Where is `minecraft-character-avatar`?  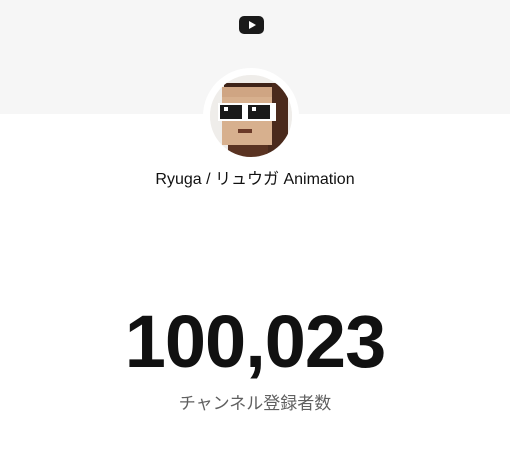 minecraft-character-avatar is located at coordinates (251, 116).